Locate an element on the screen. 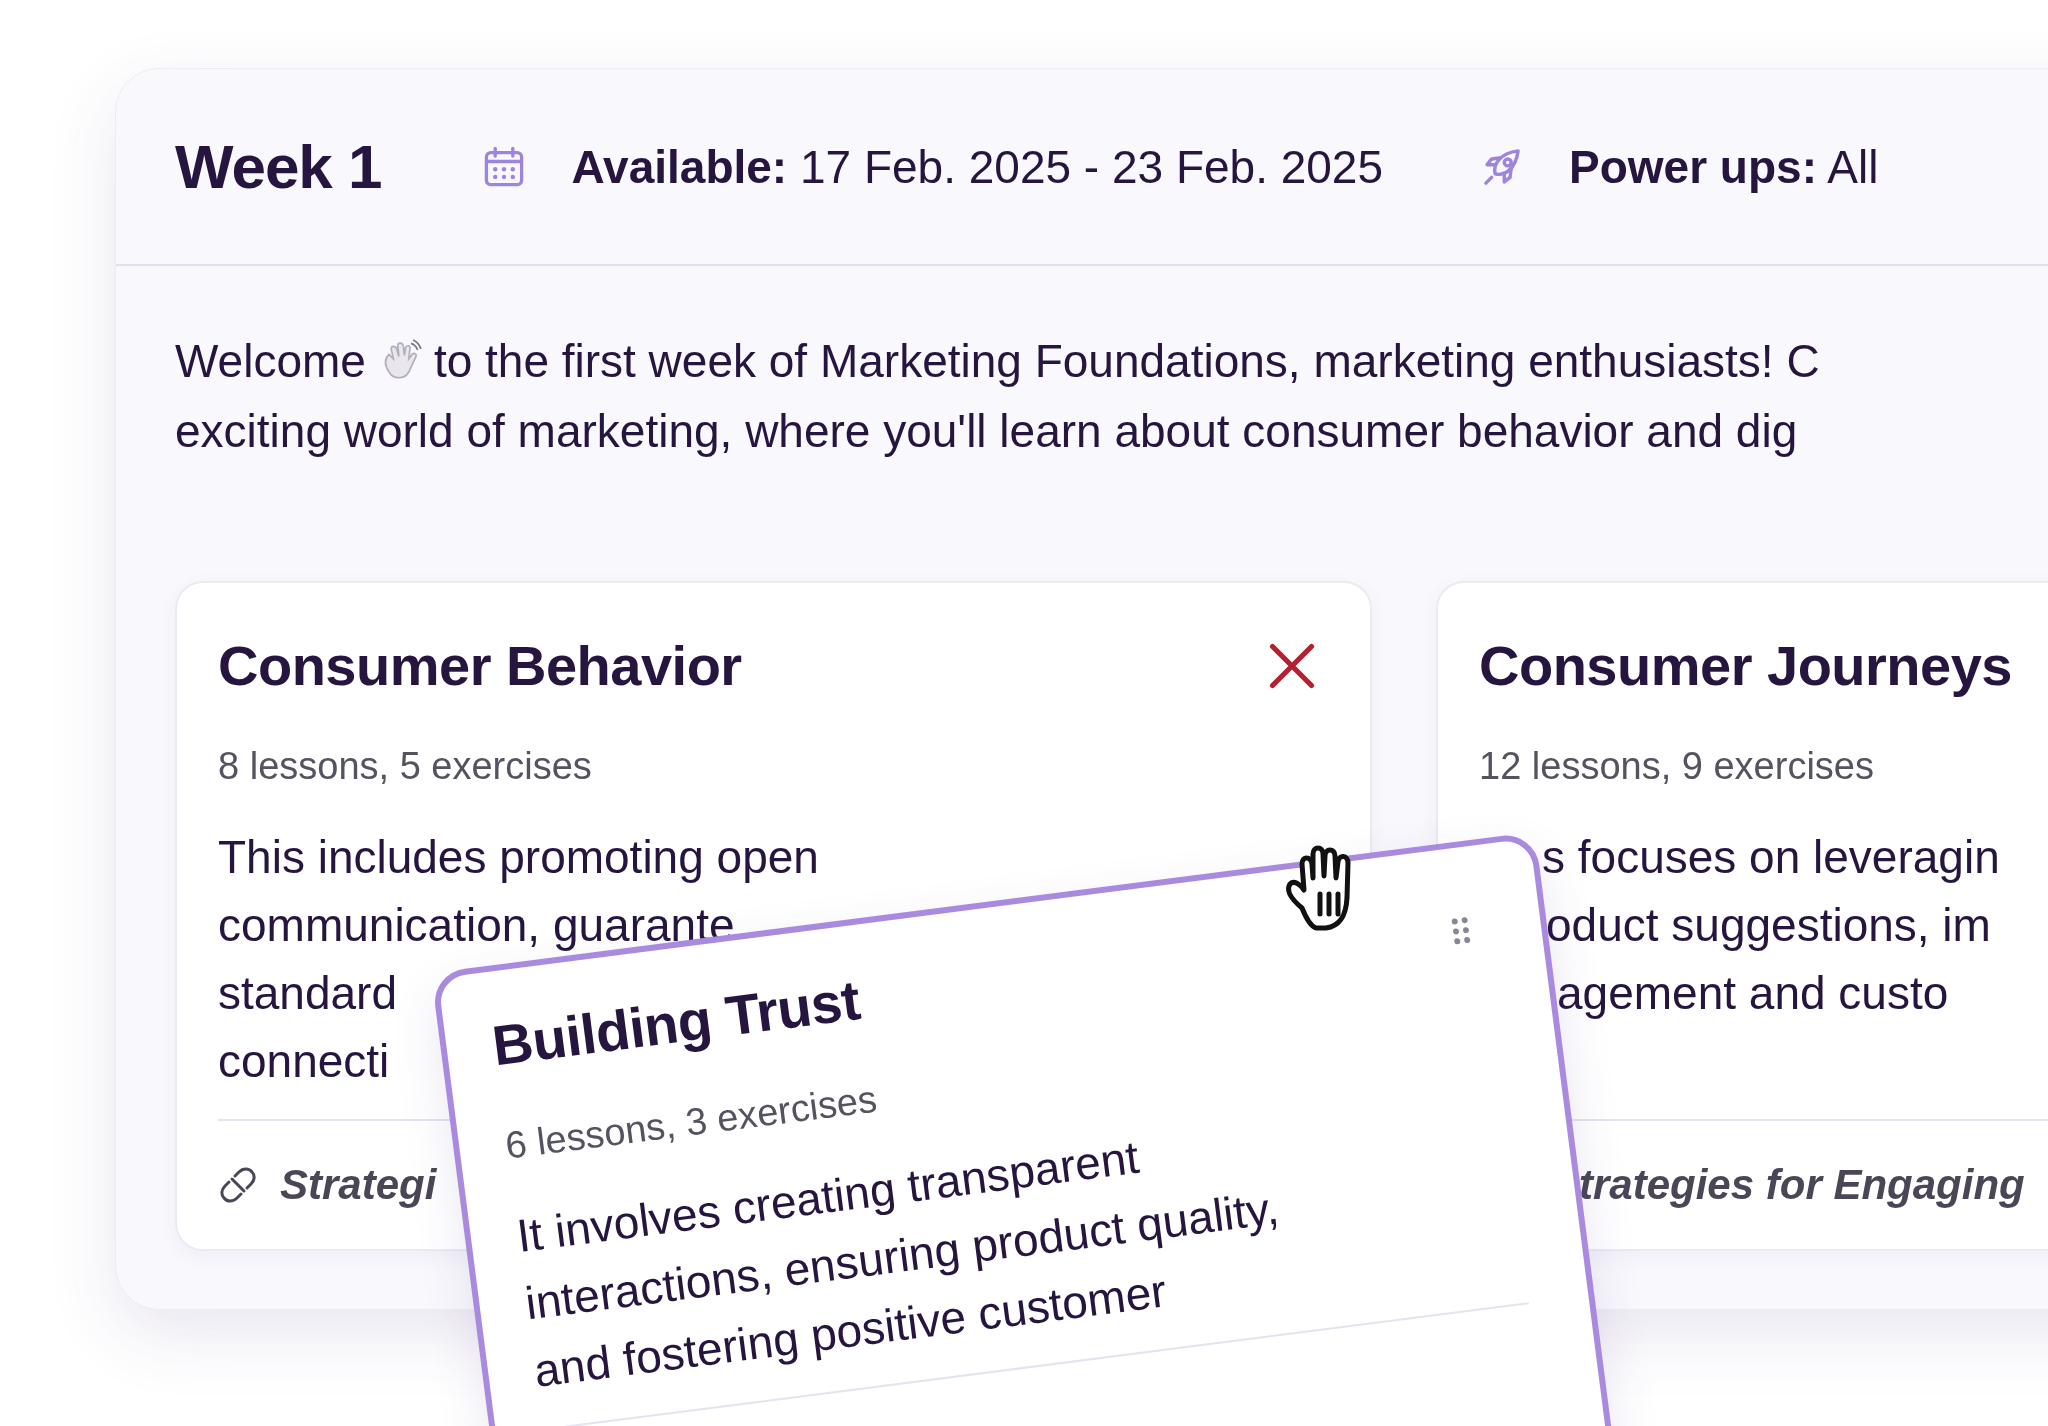 Image resolution: width=2048 pixels, height=1426 pixels. description-line: oduct suggestions, im is located at coordinates (1768, 925).